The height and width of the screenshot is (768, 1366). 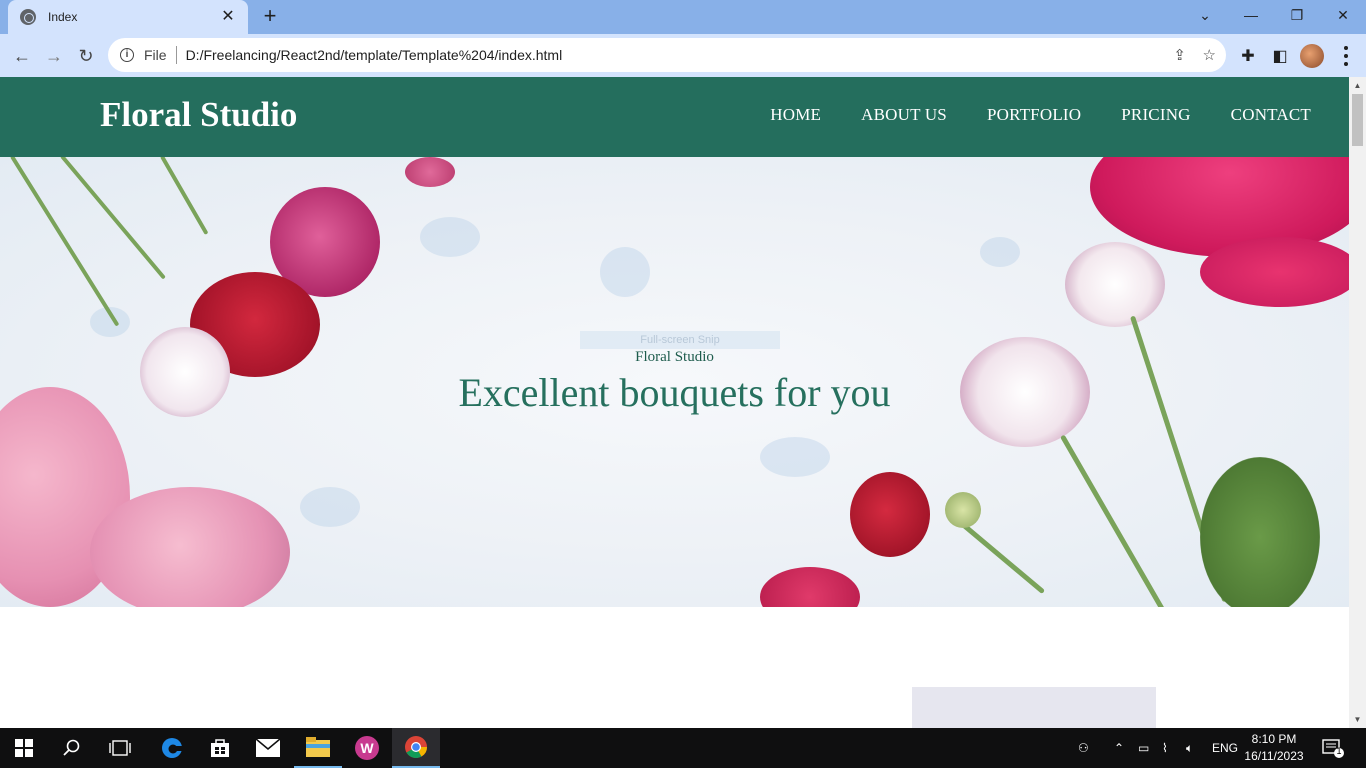 What do you see at coordinates (1357, 402) in the screenshot?
I see `page-scrollbar: ▲ ▼` at bounding box center [1357, 402].